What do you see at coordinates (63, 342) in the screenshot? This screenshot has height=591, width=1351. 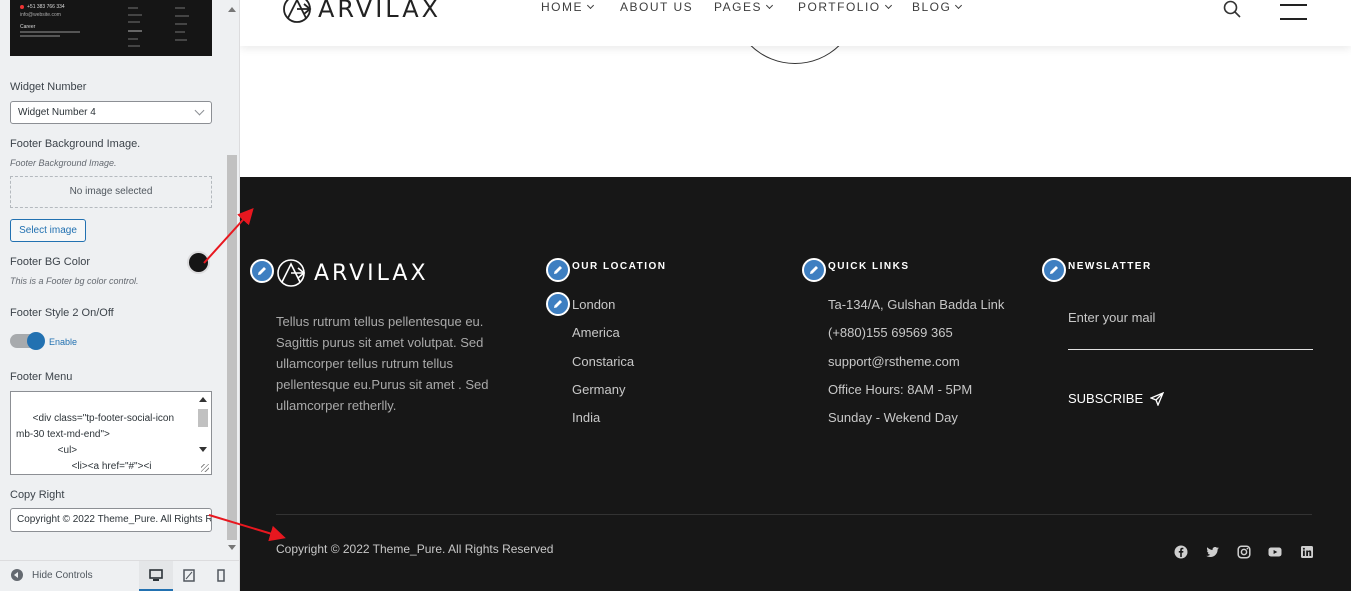 I see `toggle-label: Enable` at bounding box center [63, 342].